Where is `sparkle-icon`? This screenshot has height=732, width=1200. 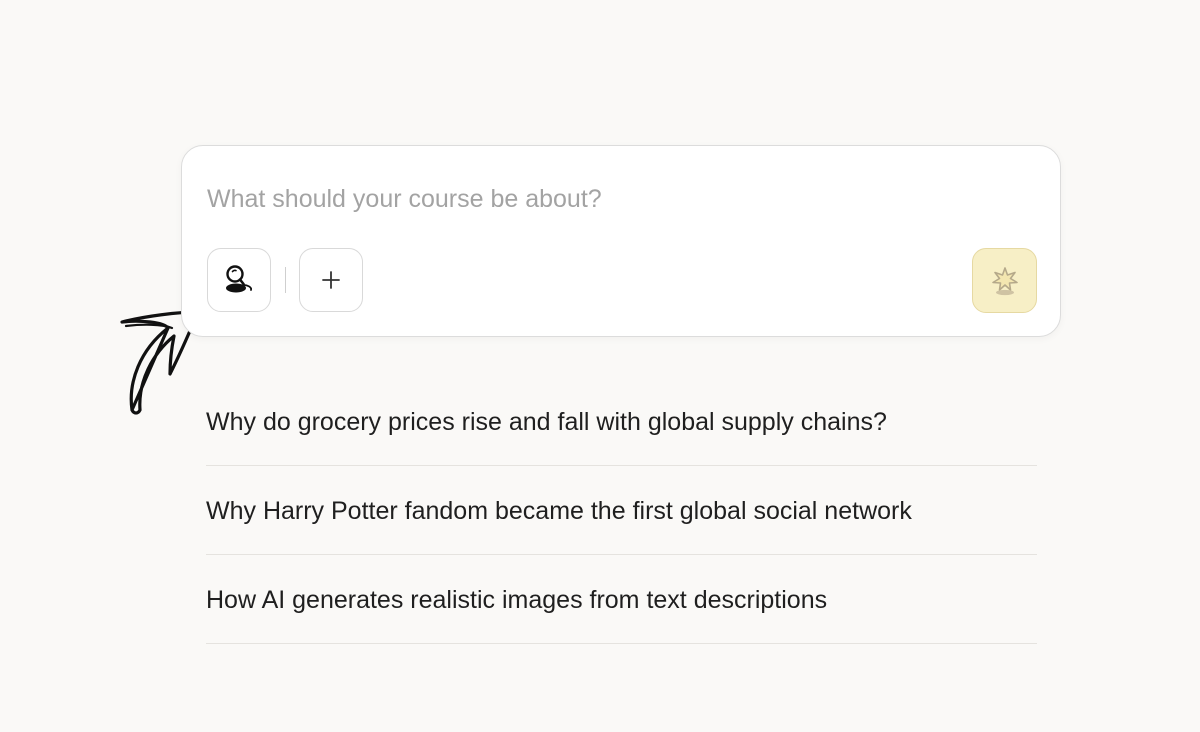
sparkle-icon is located at coordinates (1004, 280).